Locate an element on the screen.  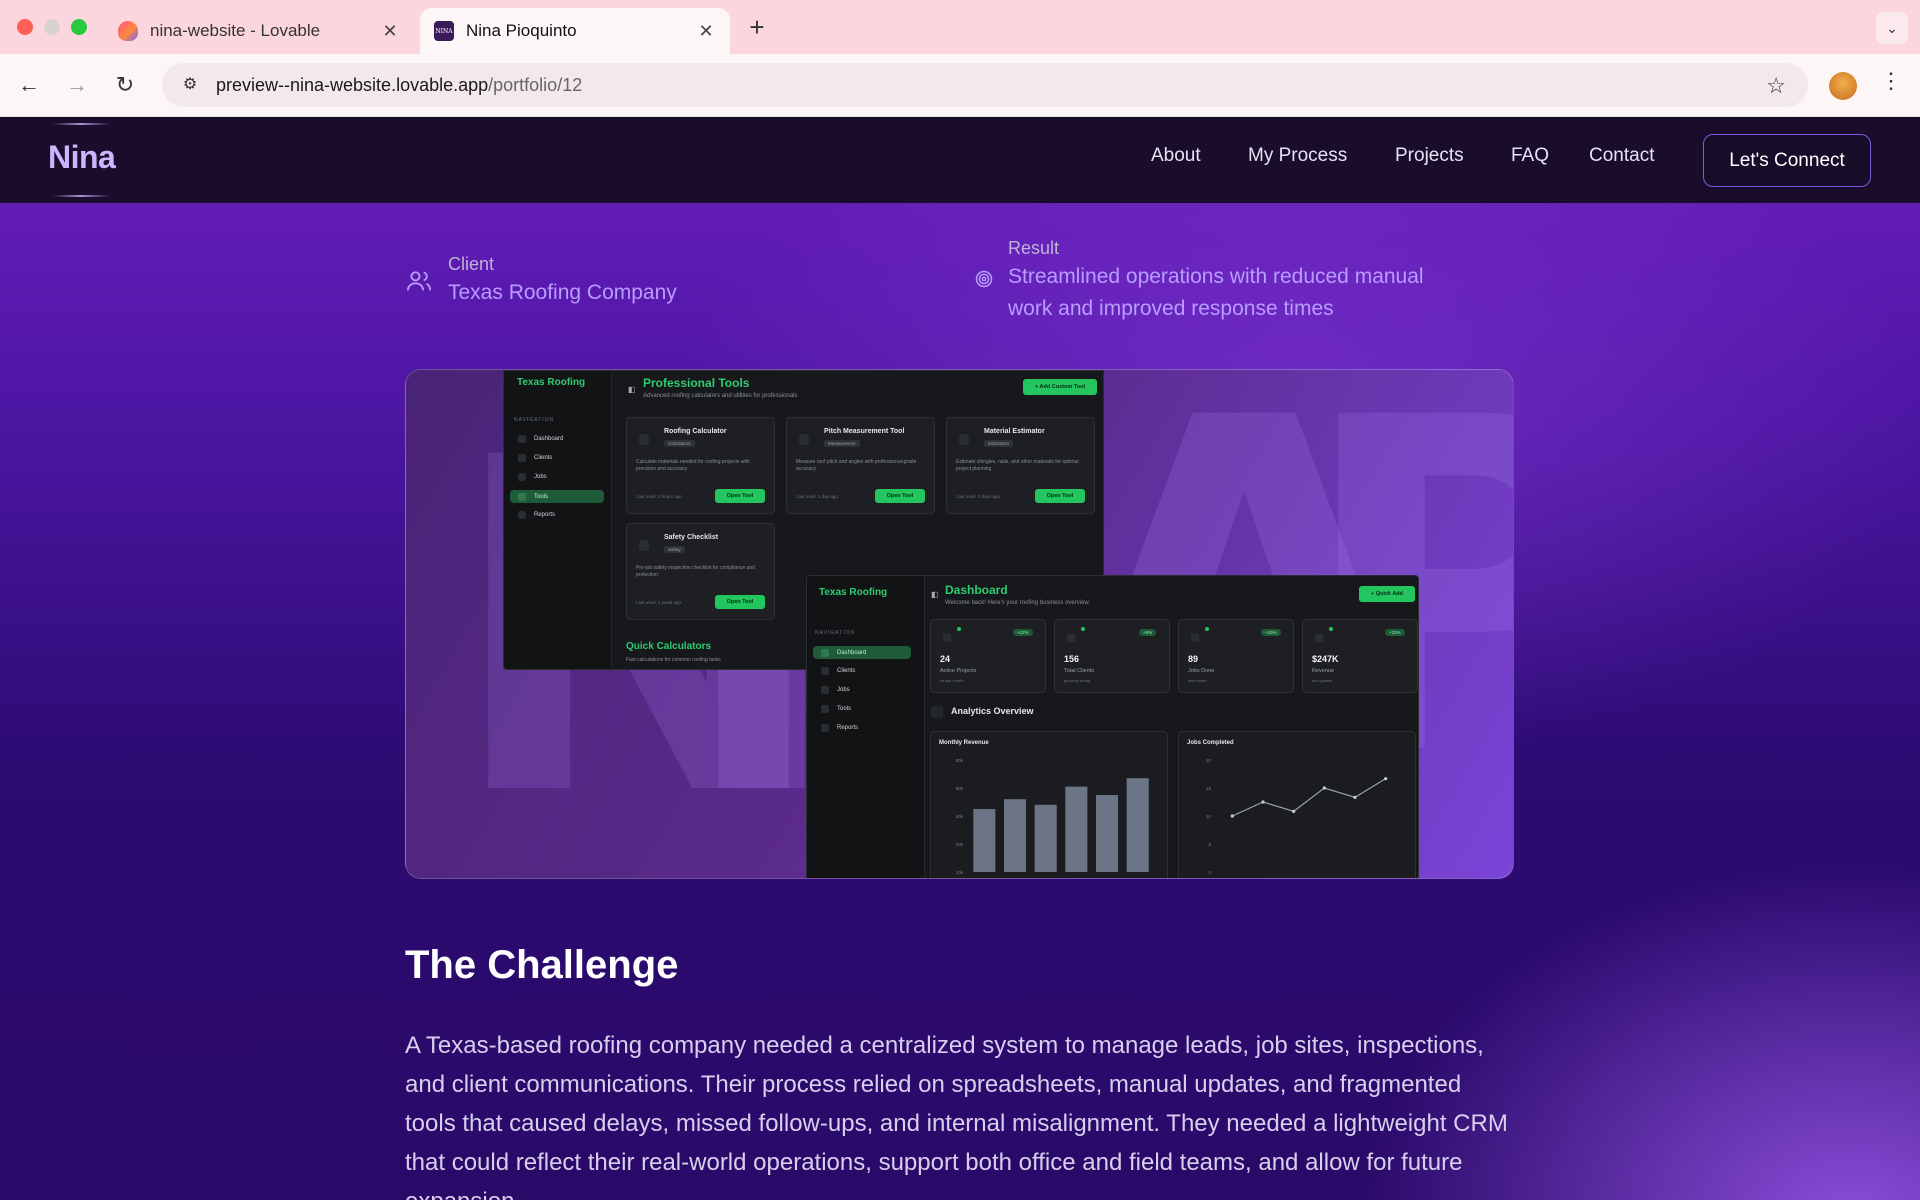
y-tick-label: 0 is located at coordinates (1209, 872).